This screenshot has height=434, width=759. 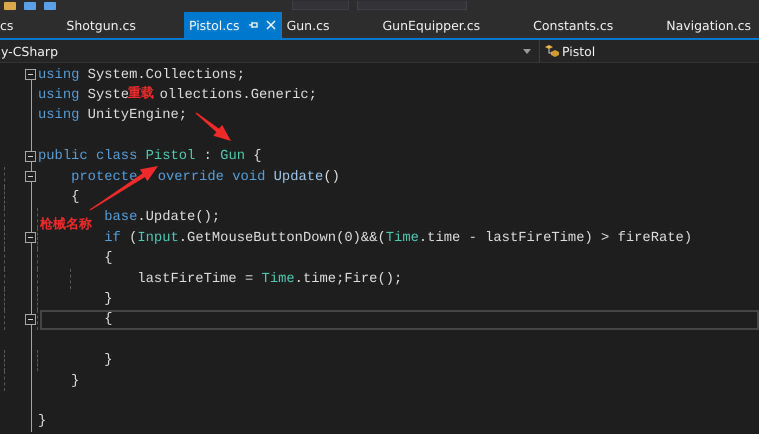 I want to click on annotation-label: 枪械名称, so click(x=66, y=224).